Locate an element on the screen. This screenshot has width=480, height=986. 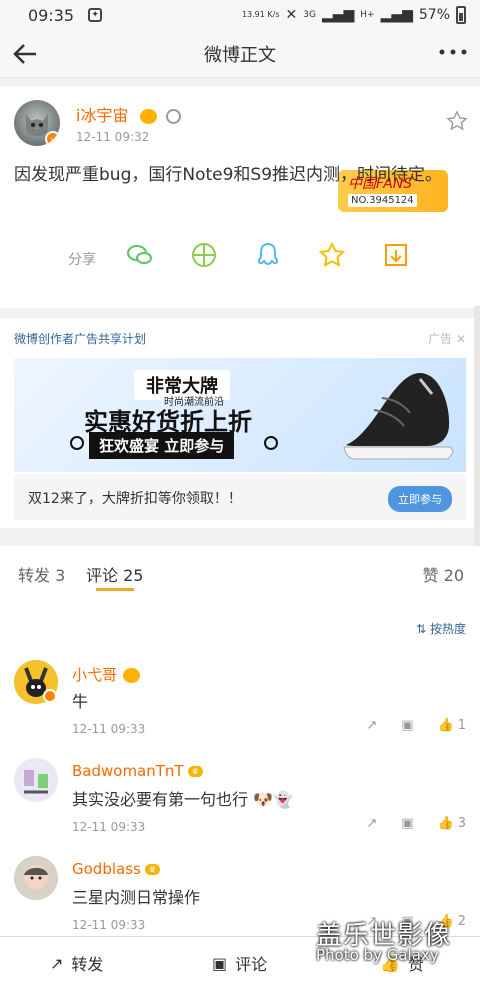
back-arrow-icon is located at coordinates (26, 54).